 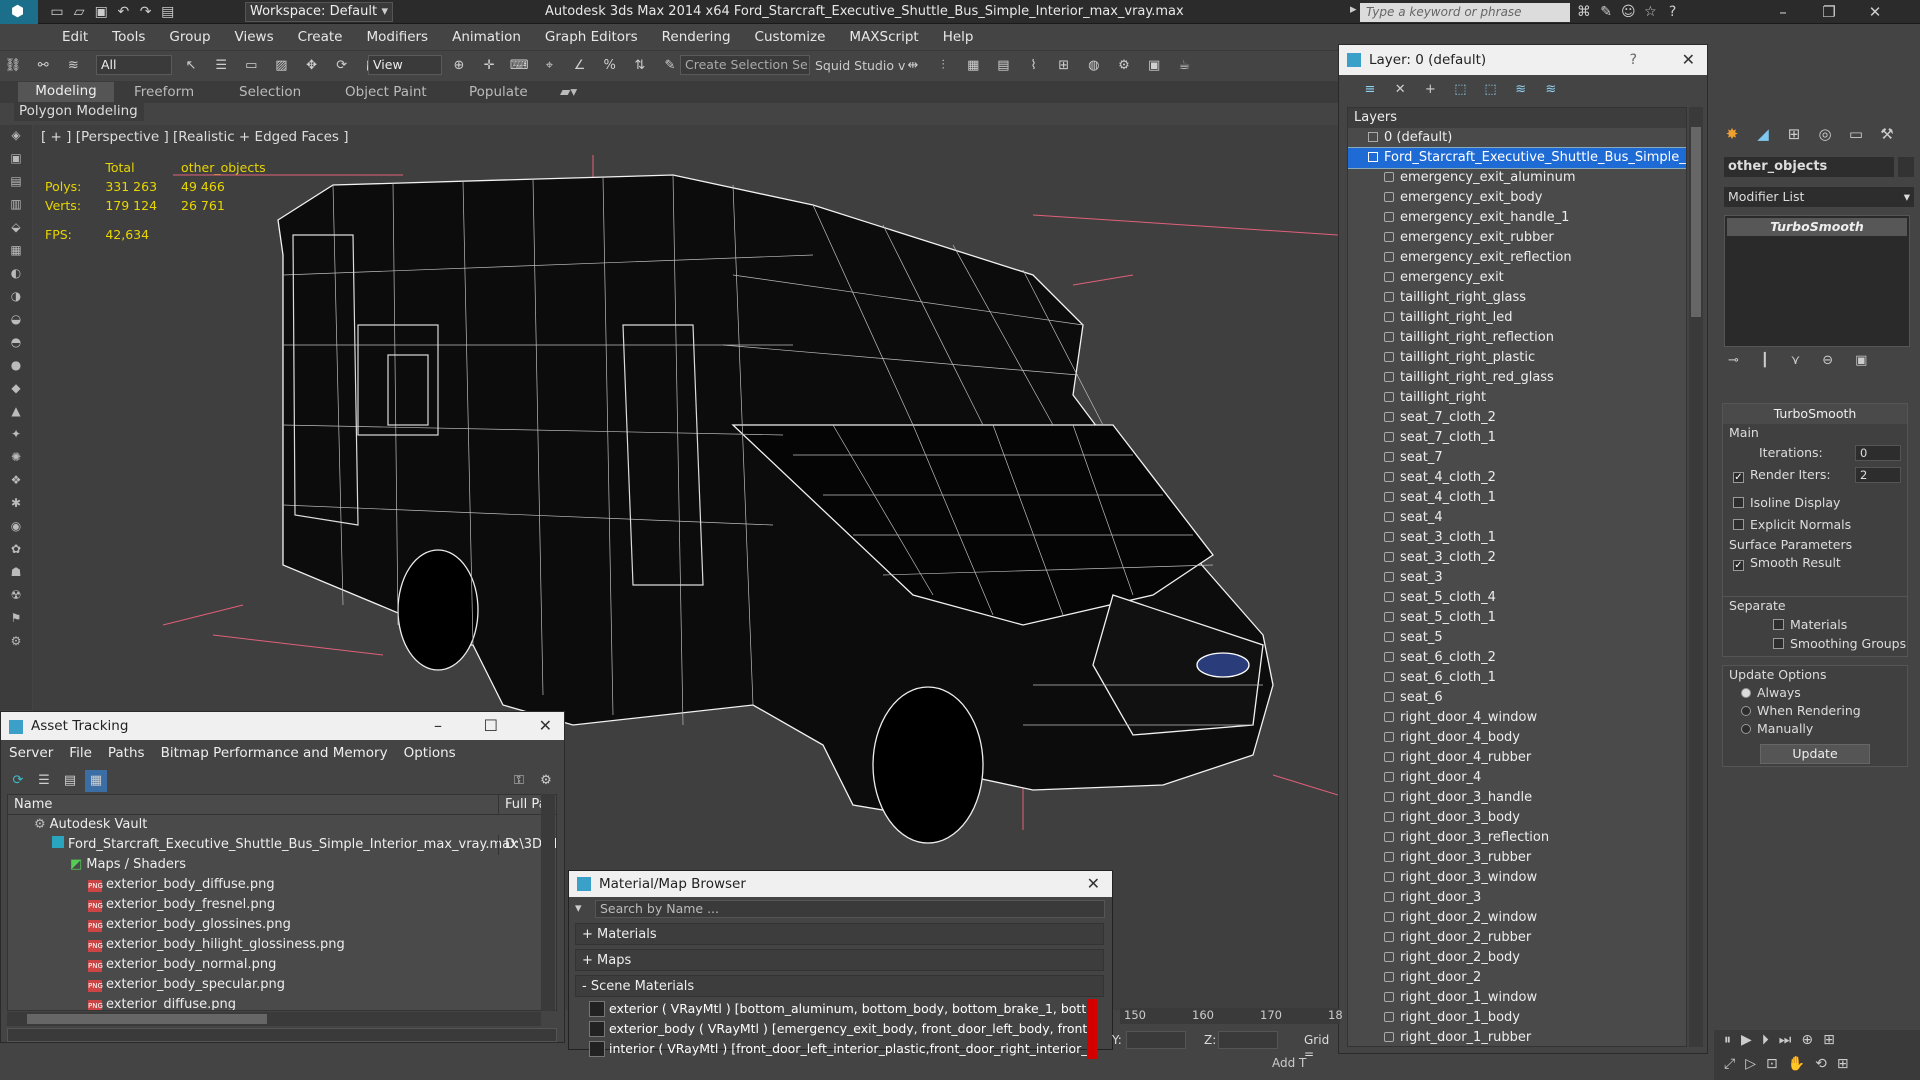 What do you see at coordinates (1517, 458) in the screenshot?
I see `layer-object-item: seat_7` at bounding box center [1517, 458].